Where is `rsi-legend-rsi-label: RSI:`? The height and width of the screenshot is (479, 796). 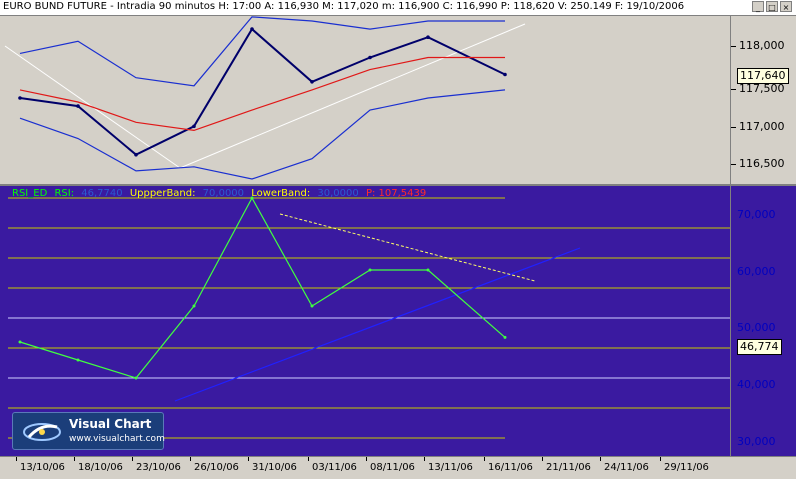
rsi-legend-rsi-label: RSI: is located at coordinates (64, 193).